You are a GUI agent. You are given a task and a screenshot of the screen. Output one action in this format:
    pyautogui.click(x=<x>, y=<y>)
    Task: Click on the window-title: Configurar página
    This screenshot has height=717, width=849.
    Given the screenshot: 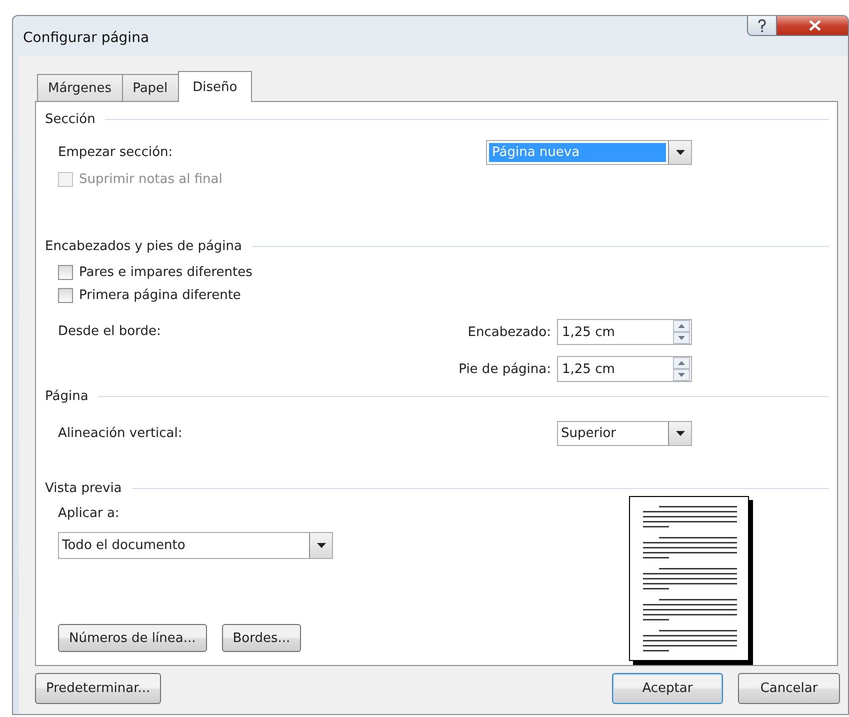 What is the action you would take?
    pyautogui.click(x=86, y=38)
    